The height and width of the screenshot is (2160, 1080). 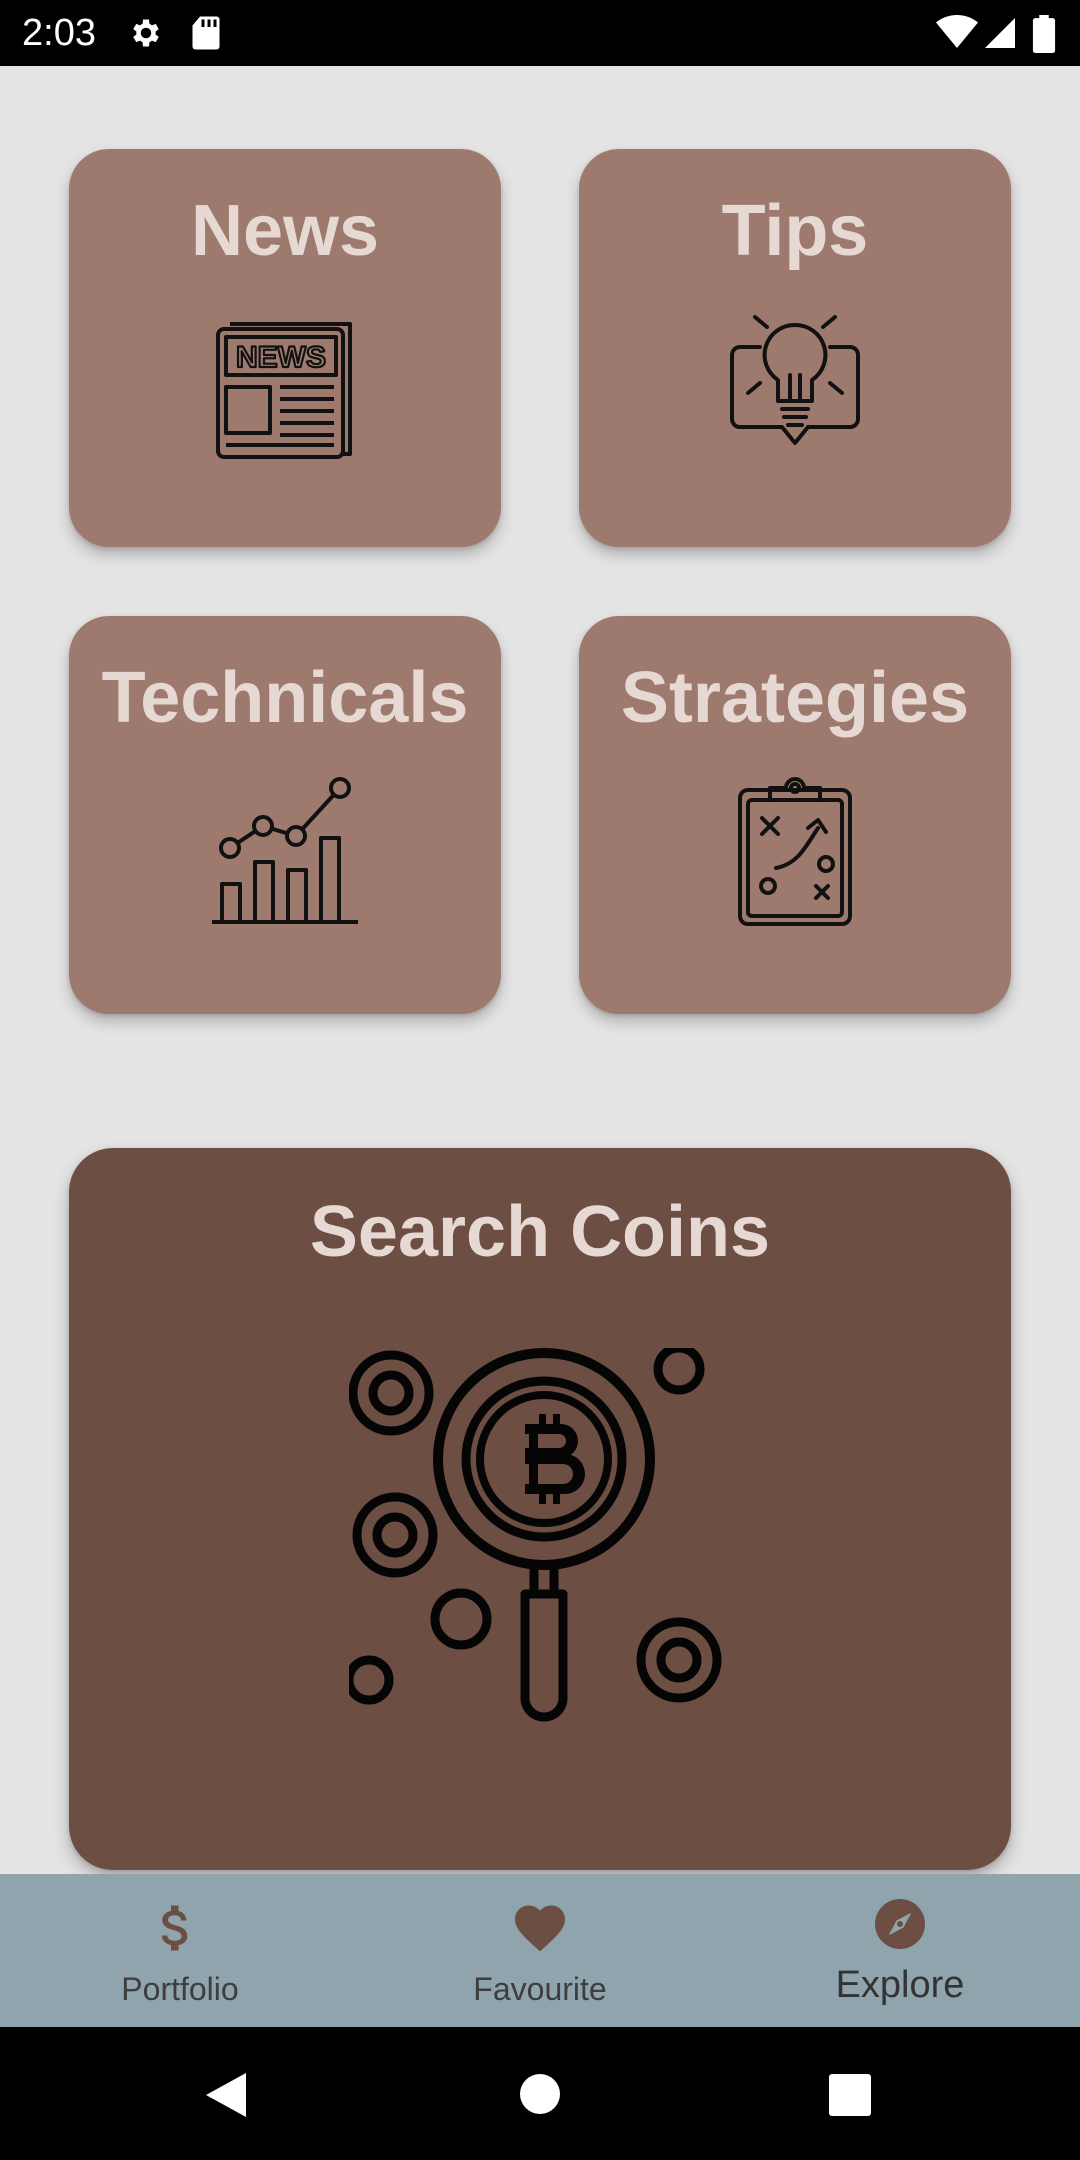 I want to click on recents-icon, so click(x=850, y=2095).